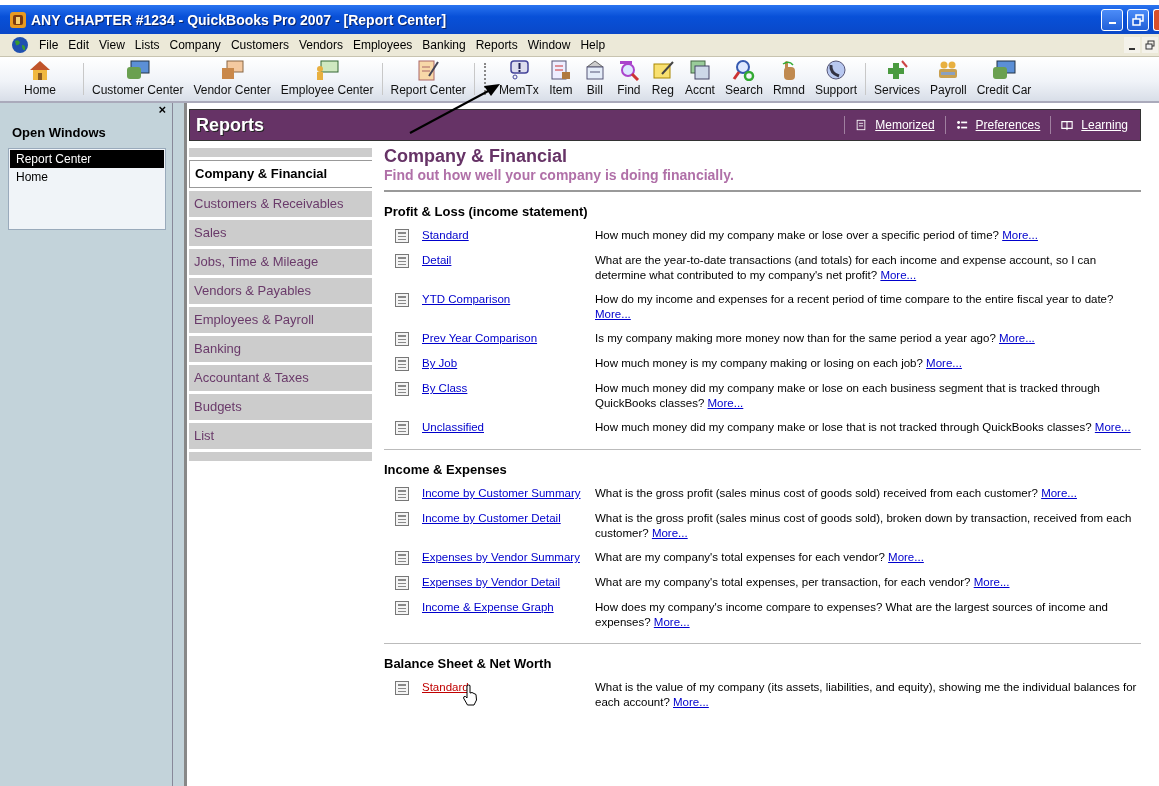 Image resolution: width=1159 pixels, height=786 pixels. Describe the element at coordinates (280, 436) in the screenshot. I see `category-tab: List` at that location.